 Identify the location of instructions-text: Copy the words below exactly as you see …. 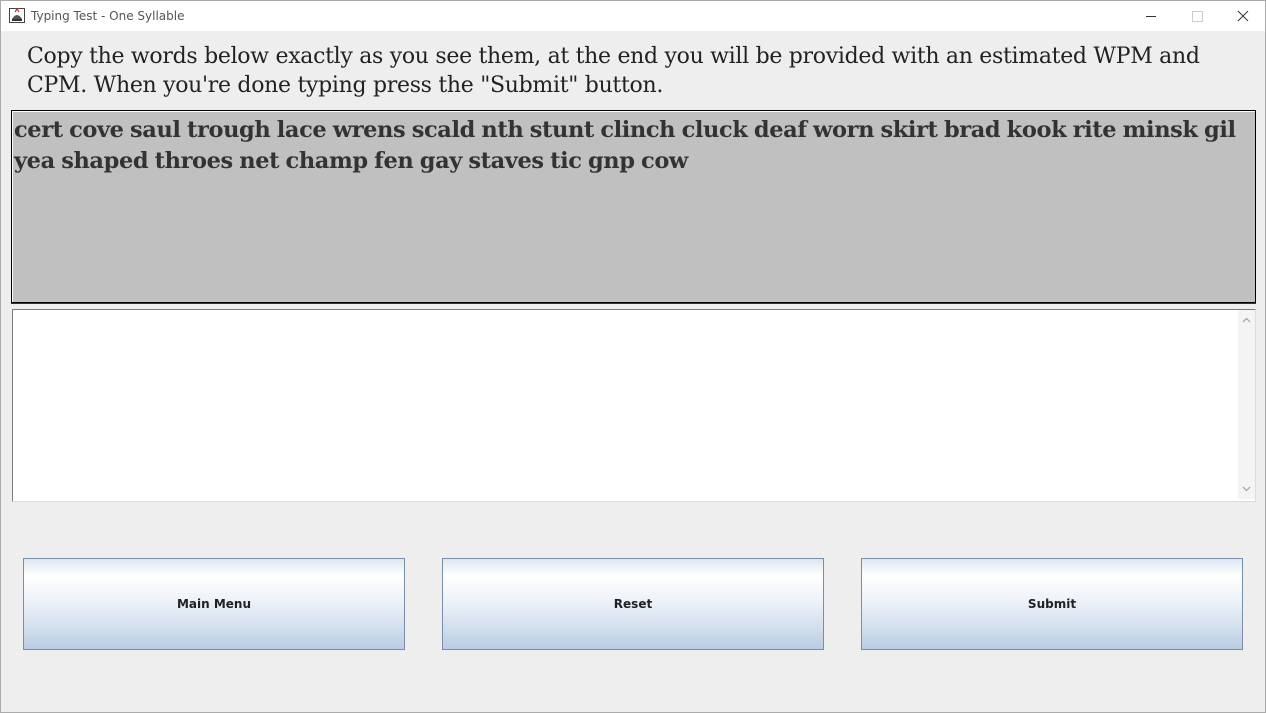
(613, 71).